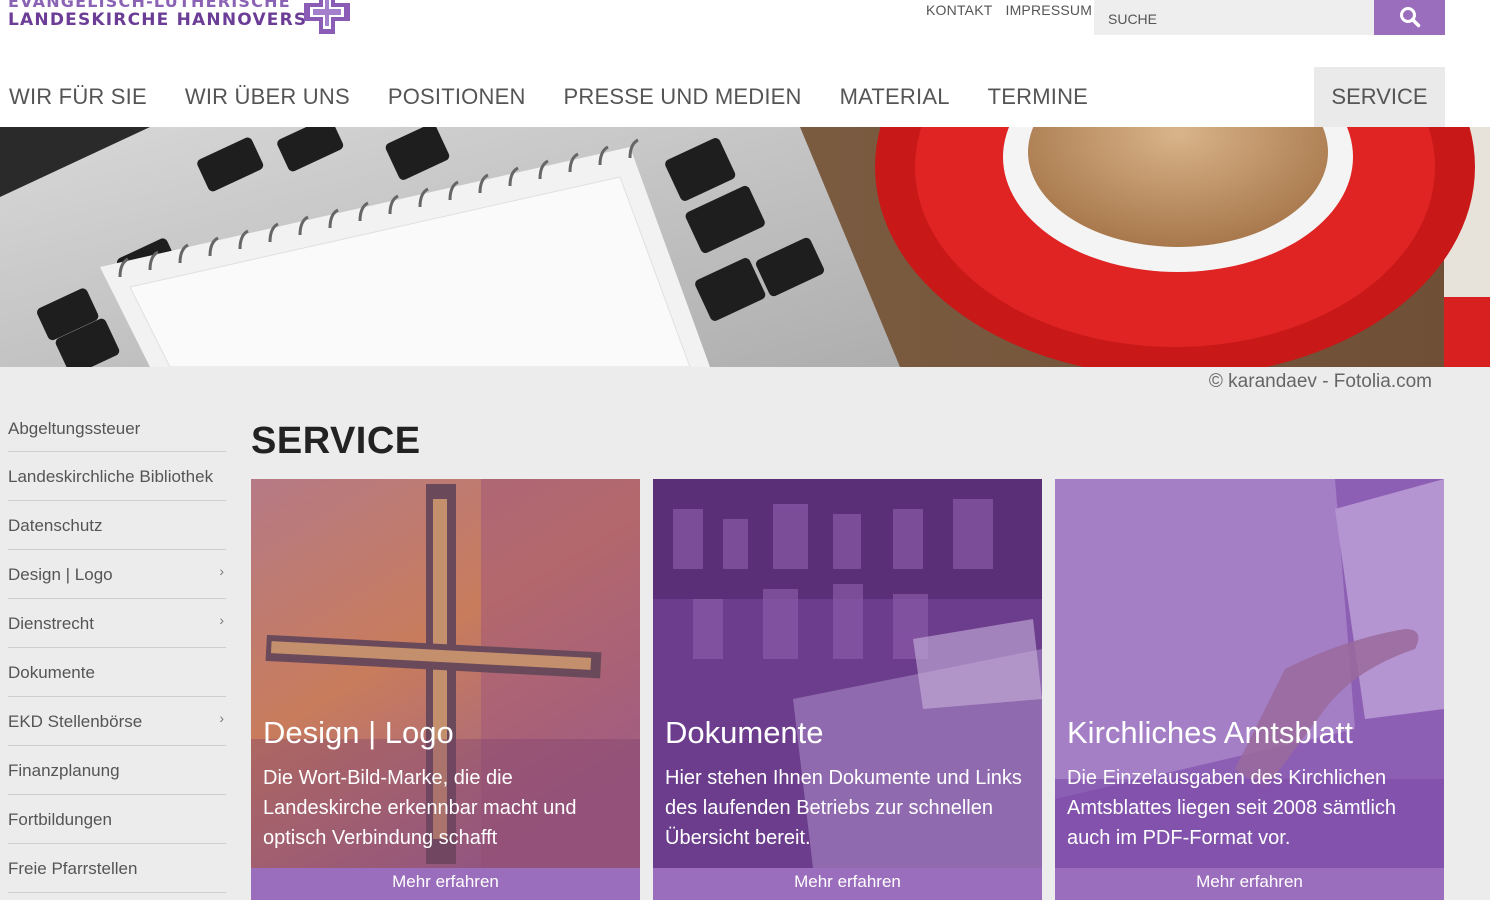  Describe the element at coordinates (327, 17) in the screenshot. I see `cross-logo-icon` at that location.